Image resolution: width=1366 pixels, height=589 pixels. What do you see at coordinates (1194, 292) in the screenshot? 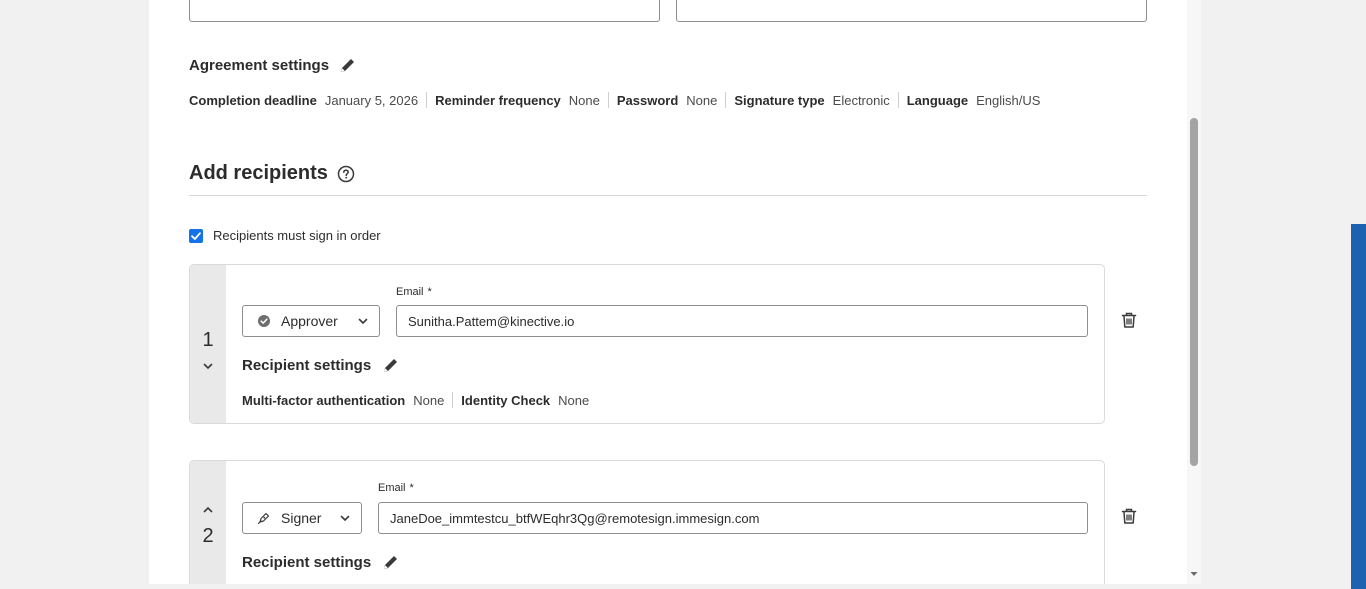
I see `scrollbar-thumb` at bounding box center [1194, 292].